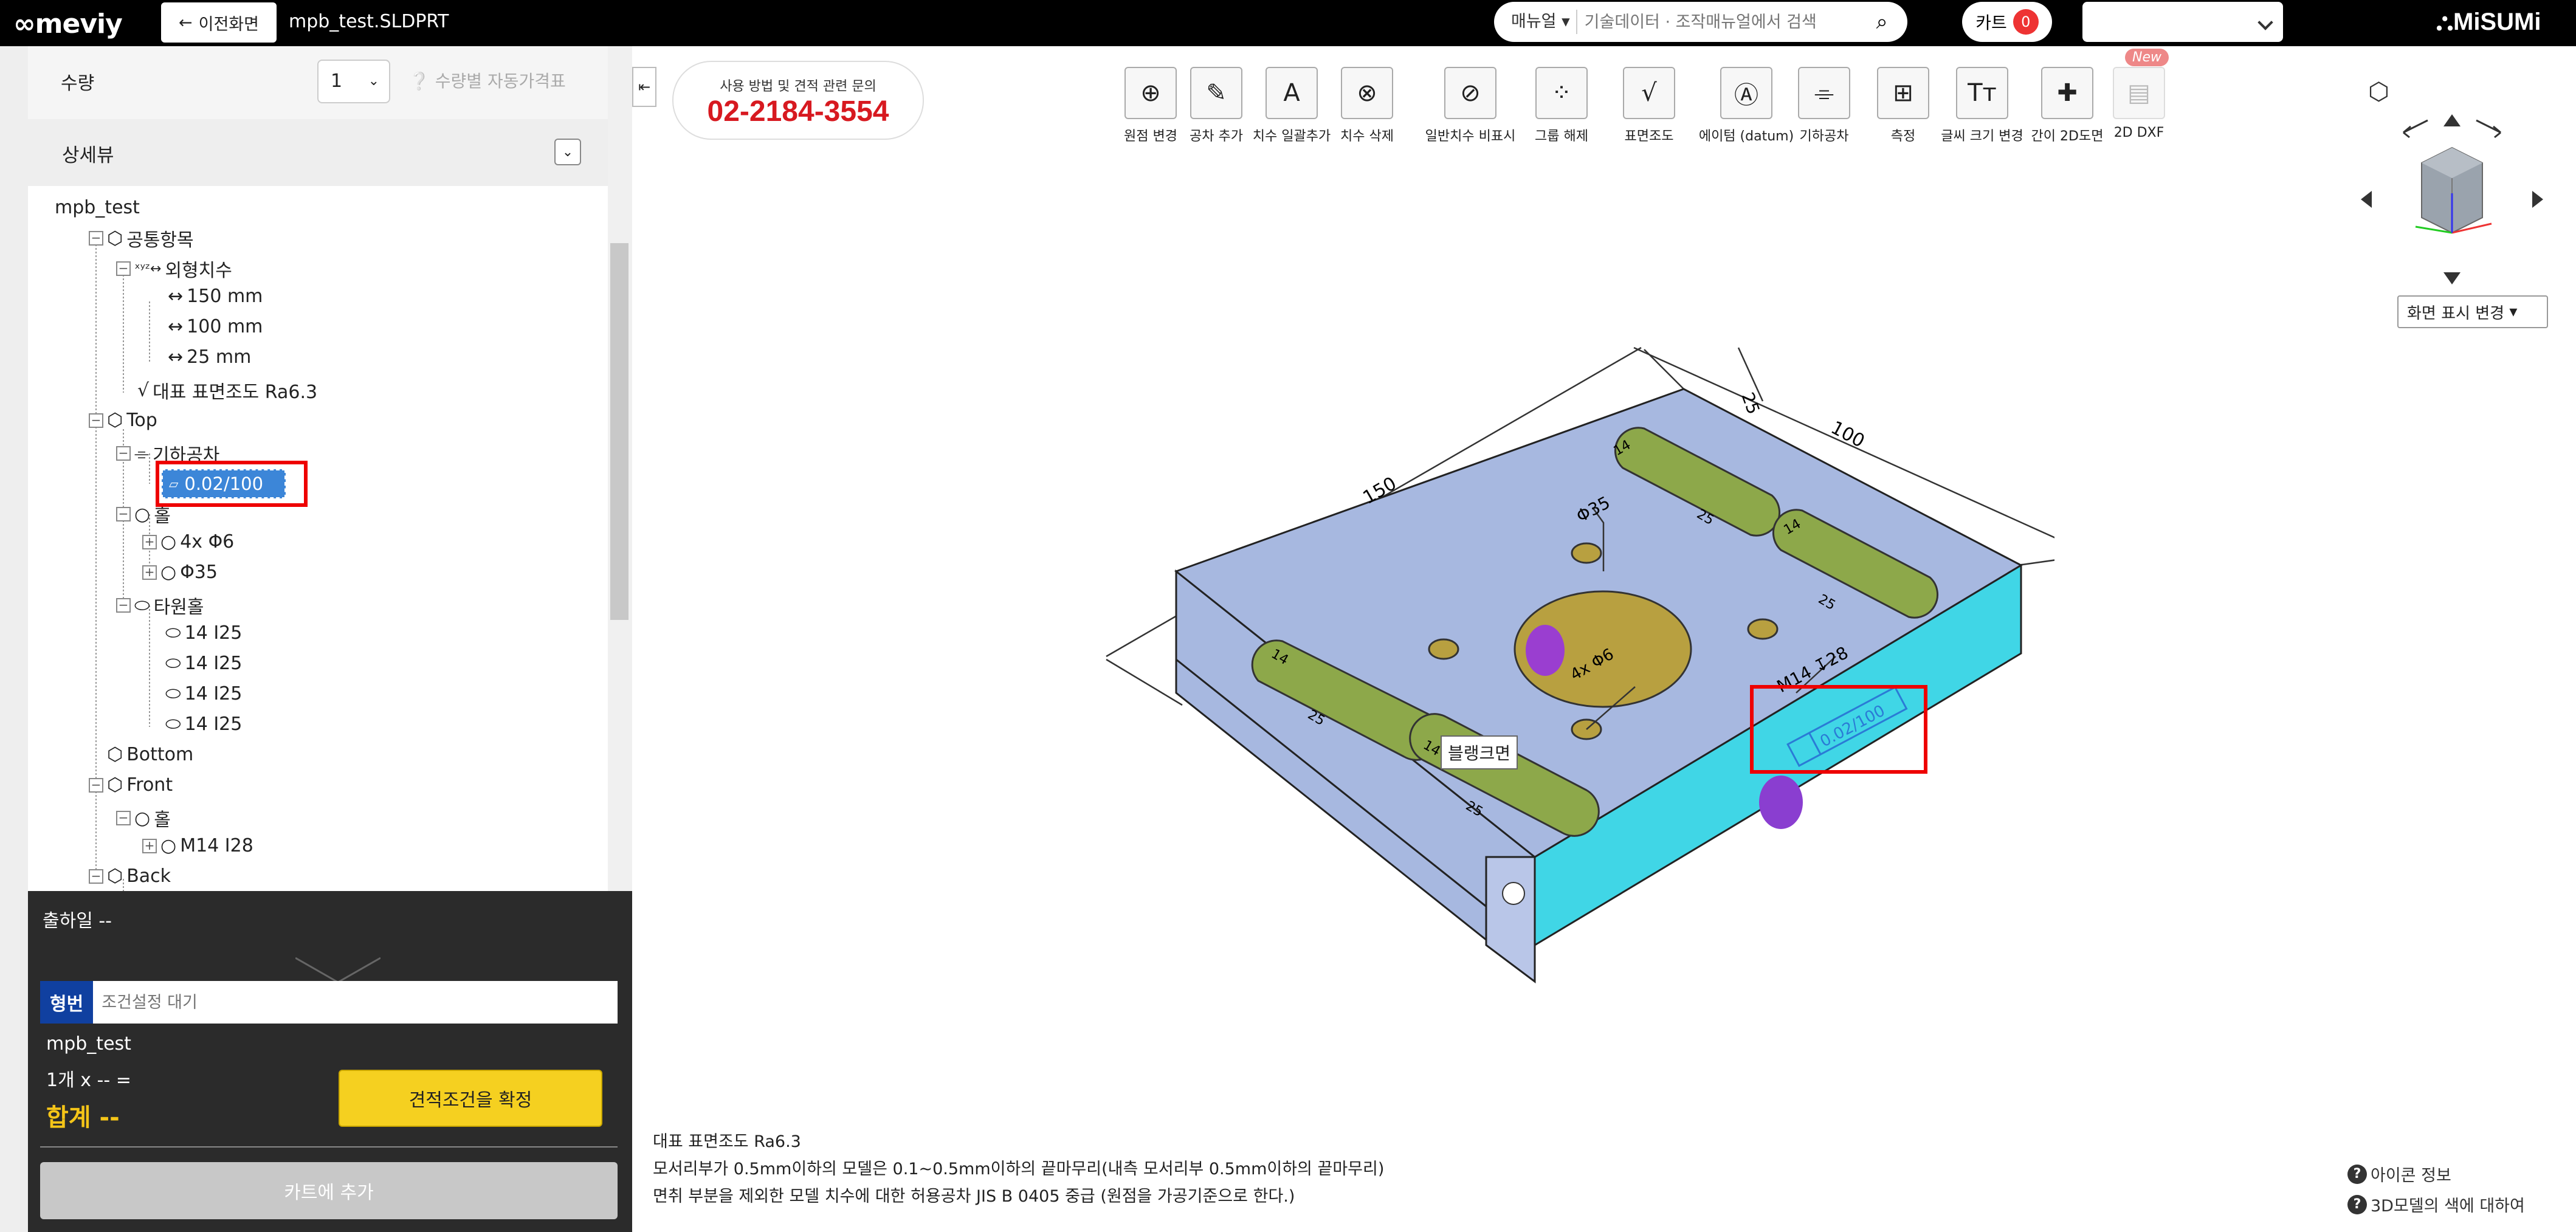 The width and height of the screenshot is (2576, 1232). Describe the element at coordinates (210, 357) in the screenshot. I see `tree-z-dim: ↔ 25 mm` at that location.